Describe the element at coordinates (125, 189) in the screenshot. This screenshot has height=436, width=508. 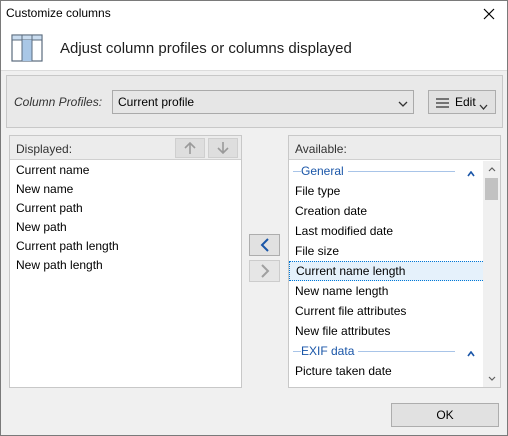
I see `list-item: New name` at that location.